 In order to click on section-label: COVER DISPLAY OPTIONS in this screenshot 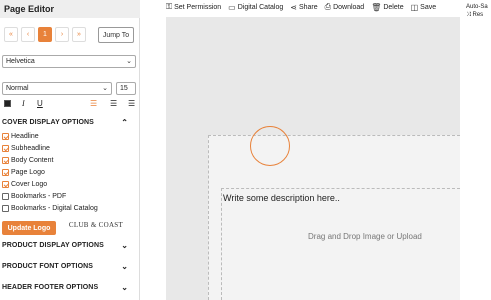, I will do `click(48, 122)`.